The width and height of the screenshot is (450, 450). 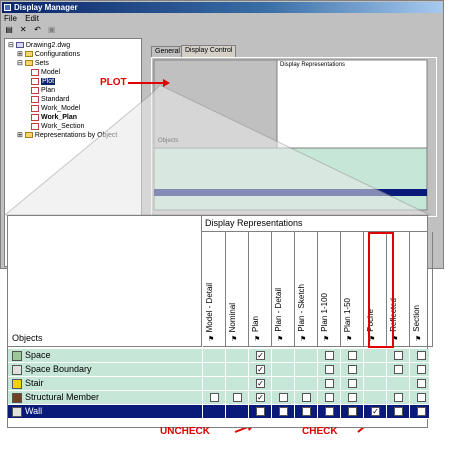 What do you see at coordinates (17, 383) in the screenshot?
I see `stair-icon` at bounding box center [17, 383].